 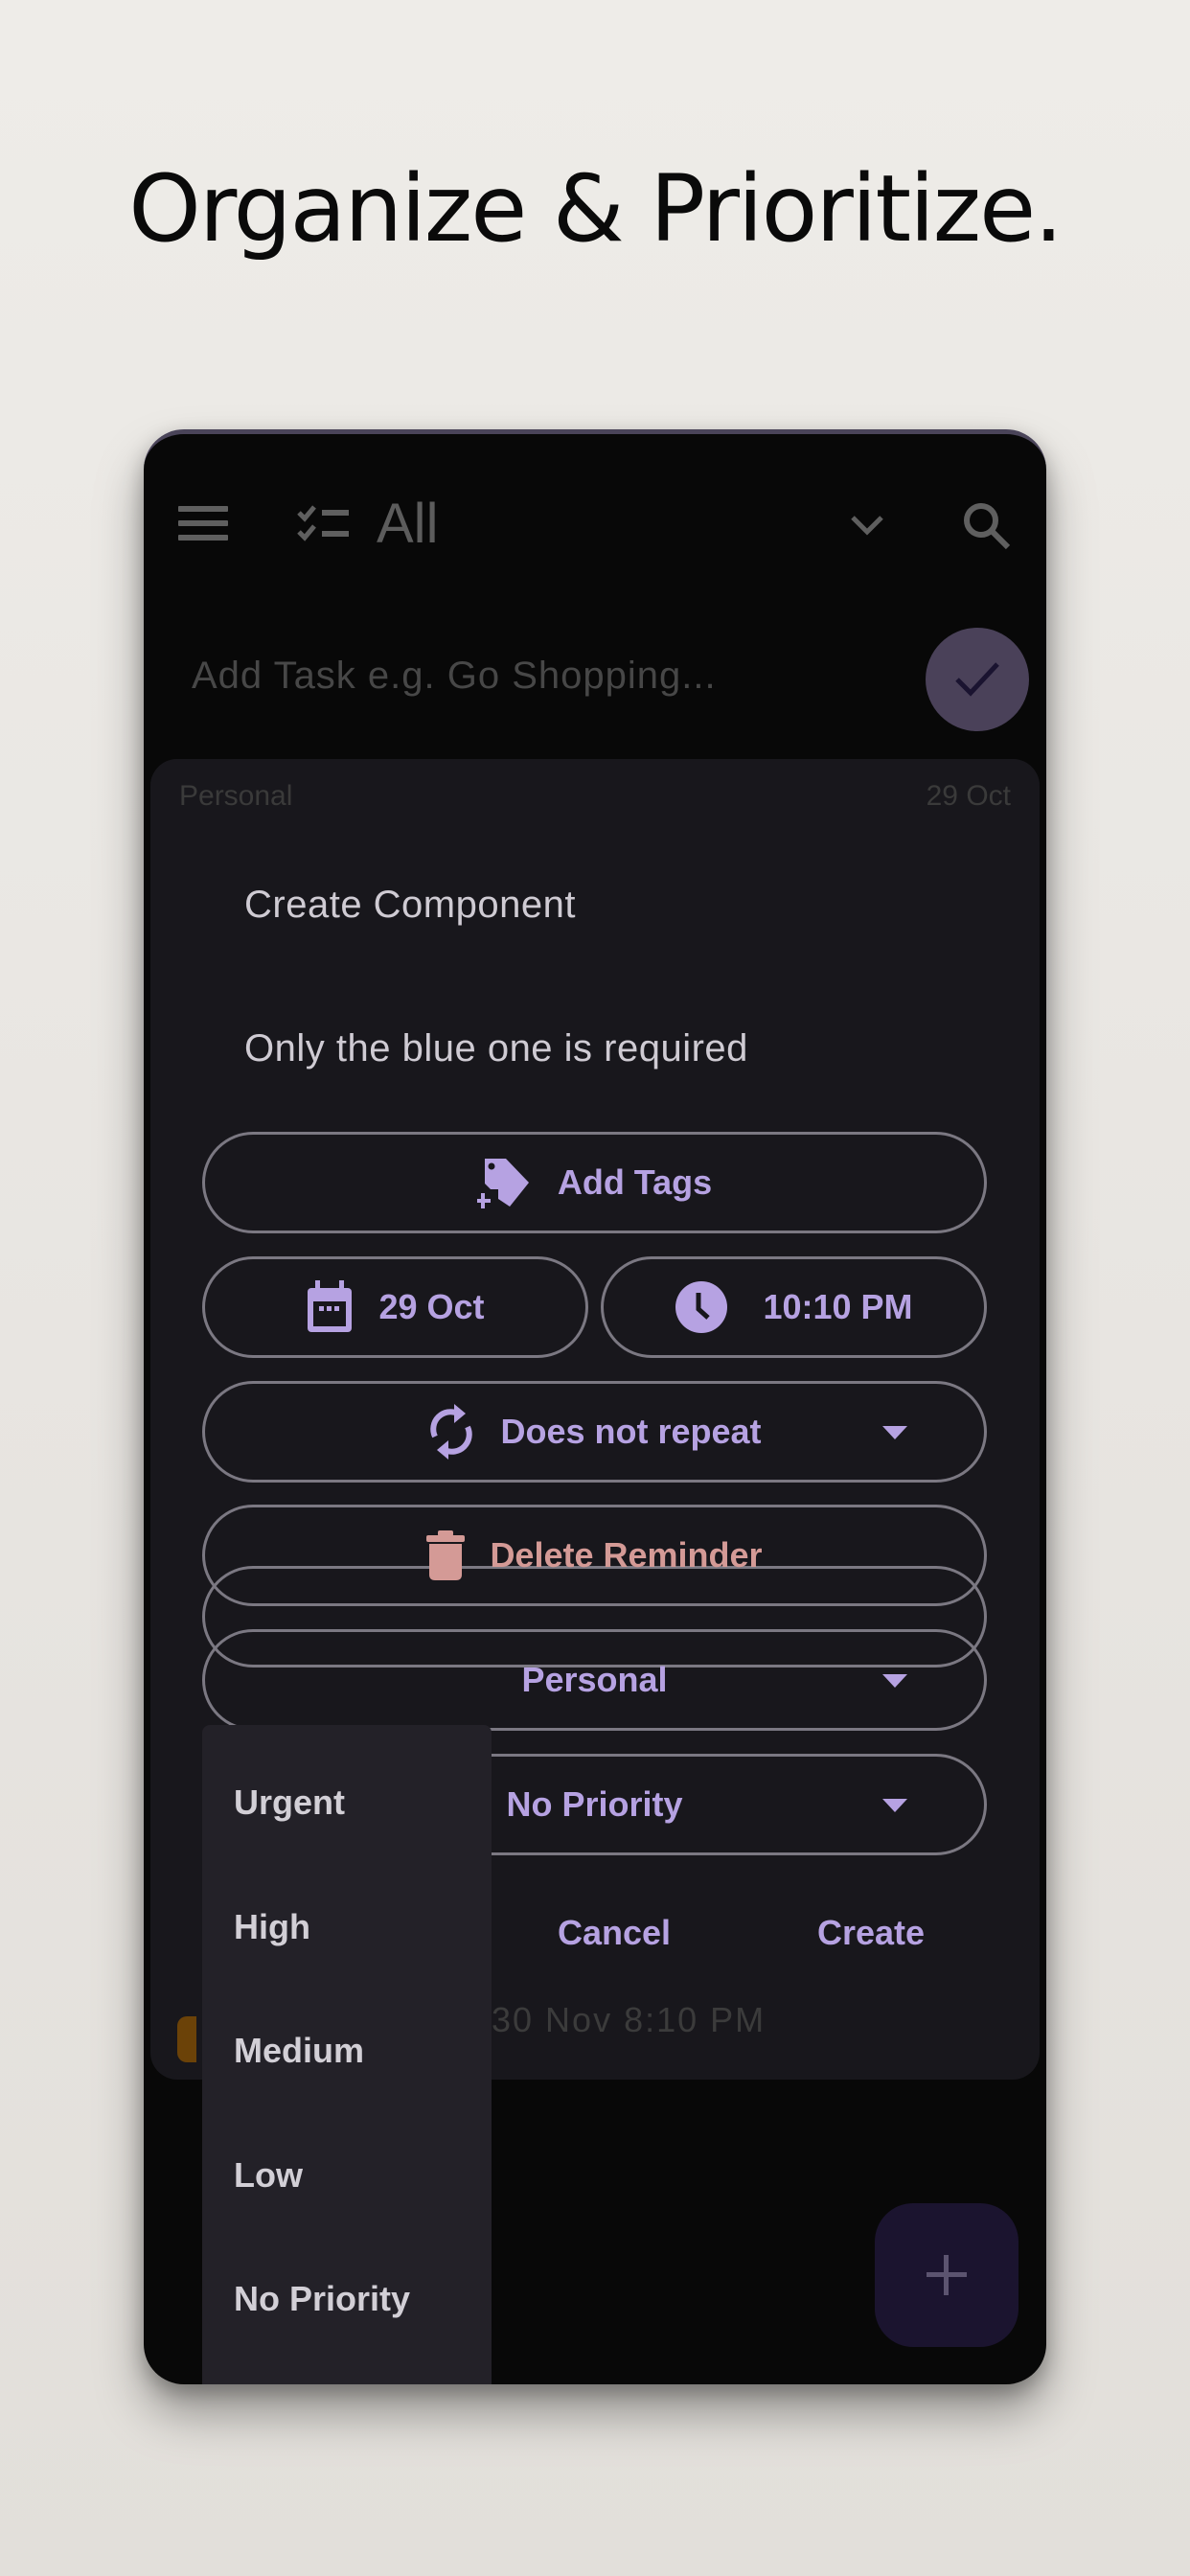 What do you see at coordinates (299, 2051) in the screenshot?
I see `priority-option-medium: Medium` at bounding box center [299, 2051].